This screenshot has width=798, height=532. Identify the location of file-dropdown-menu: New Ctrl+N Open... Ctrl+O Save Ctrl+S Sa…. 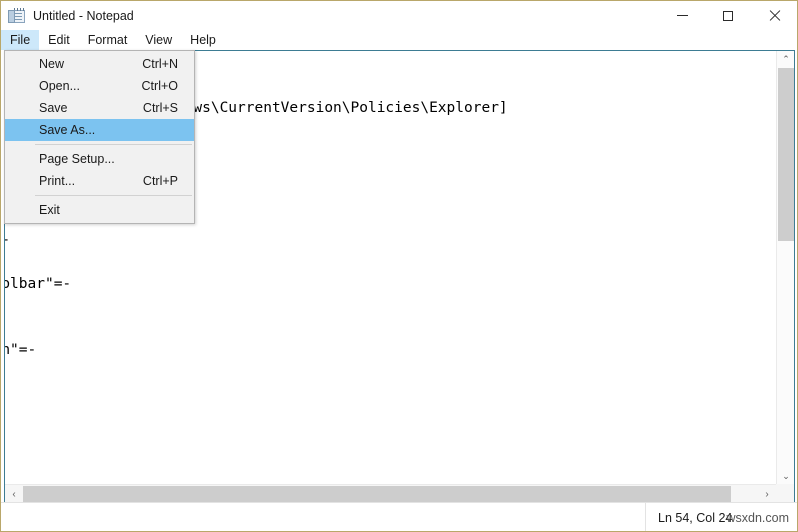
(99, 137).